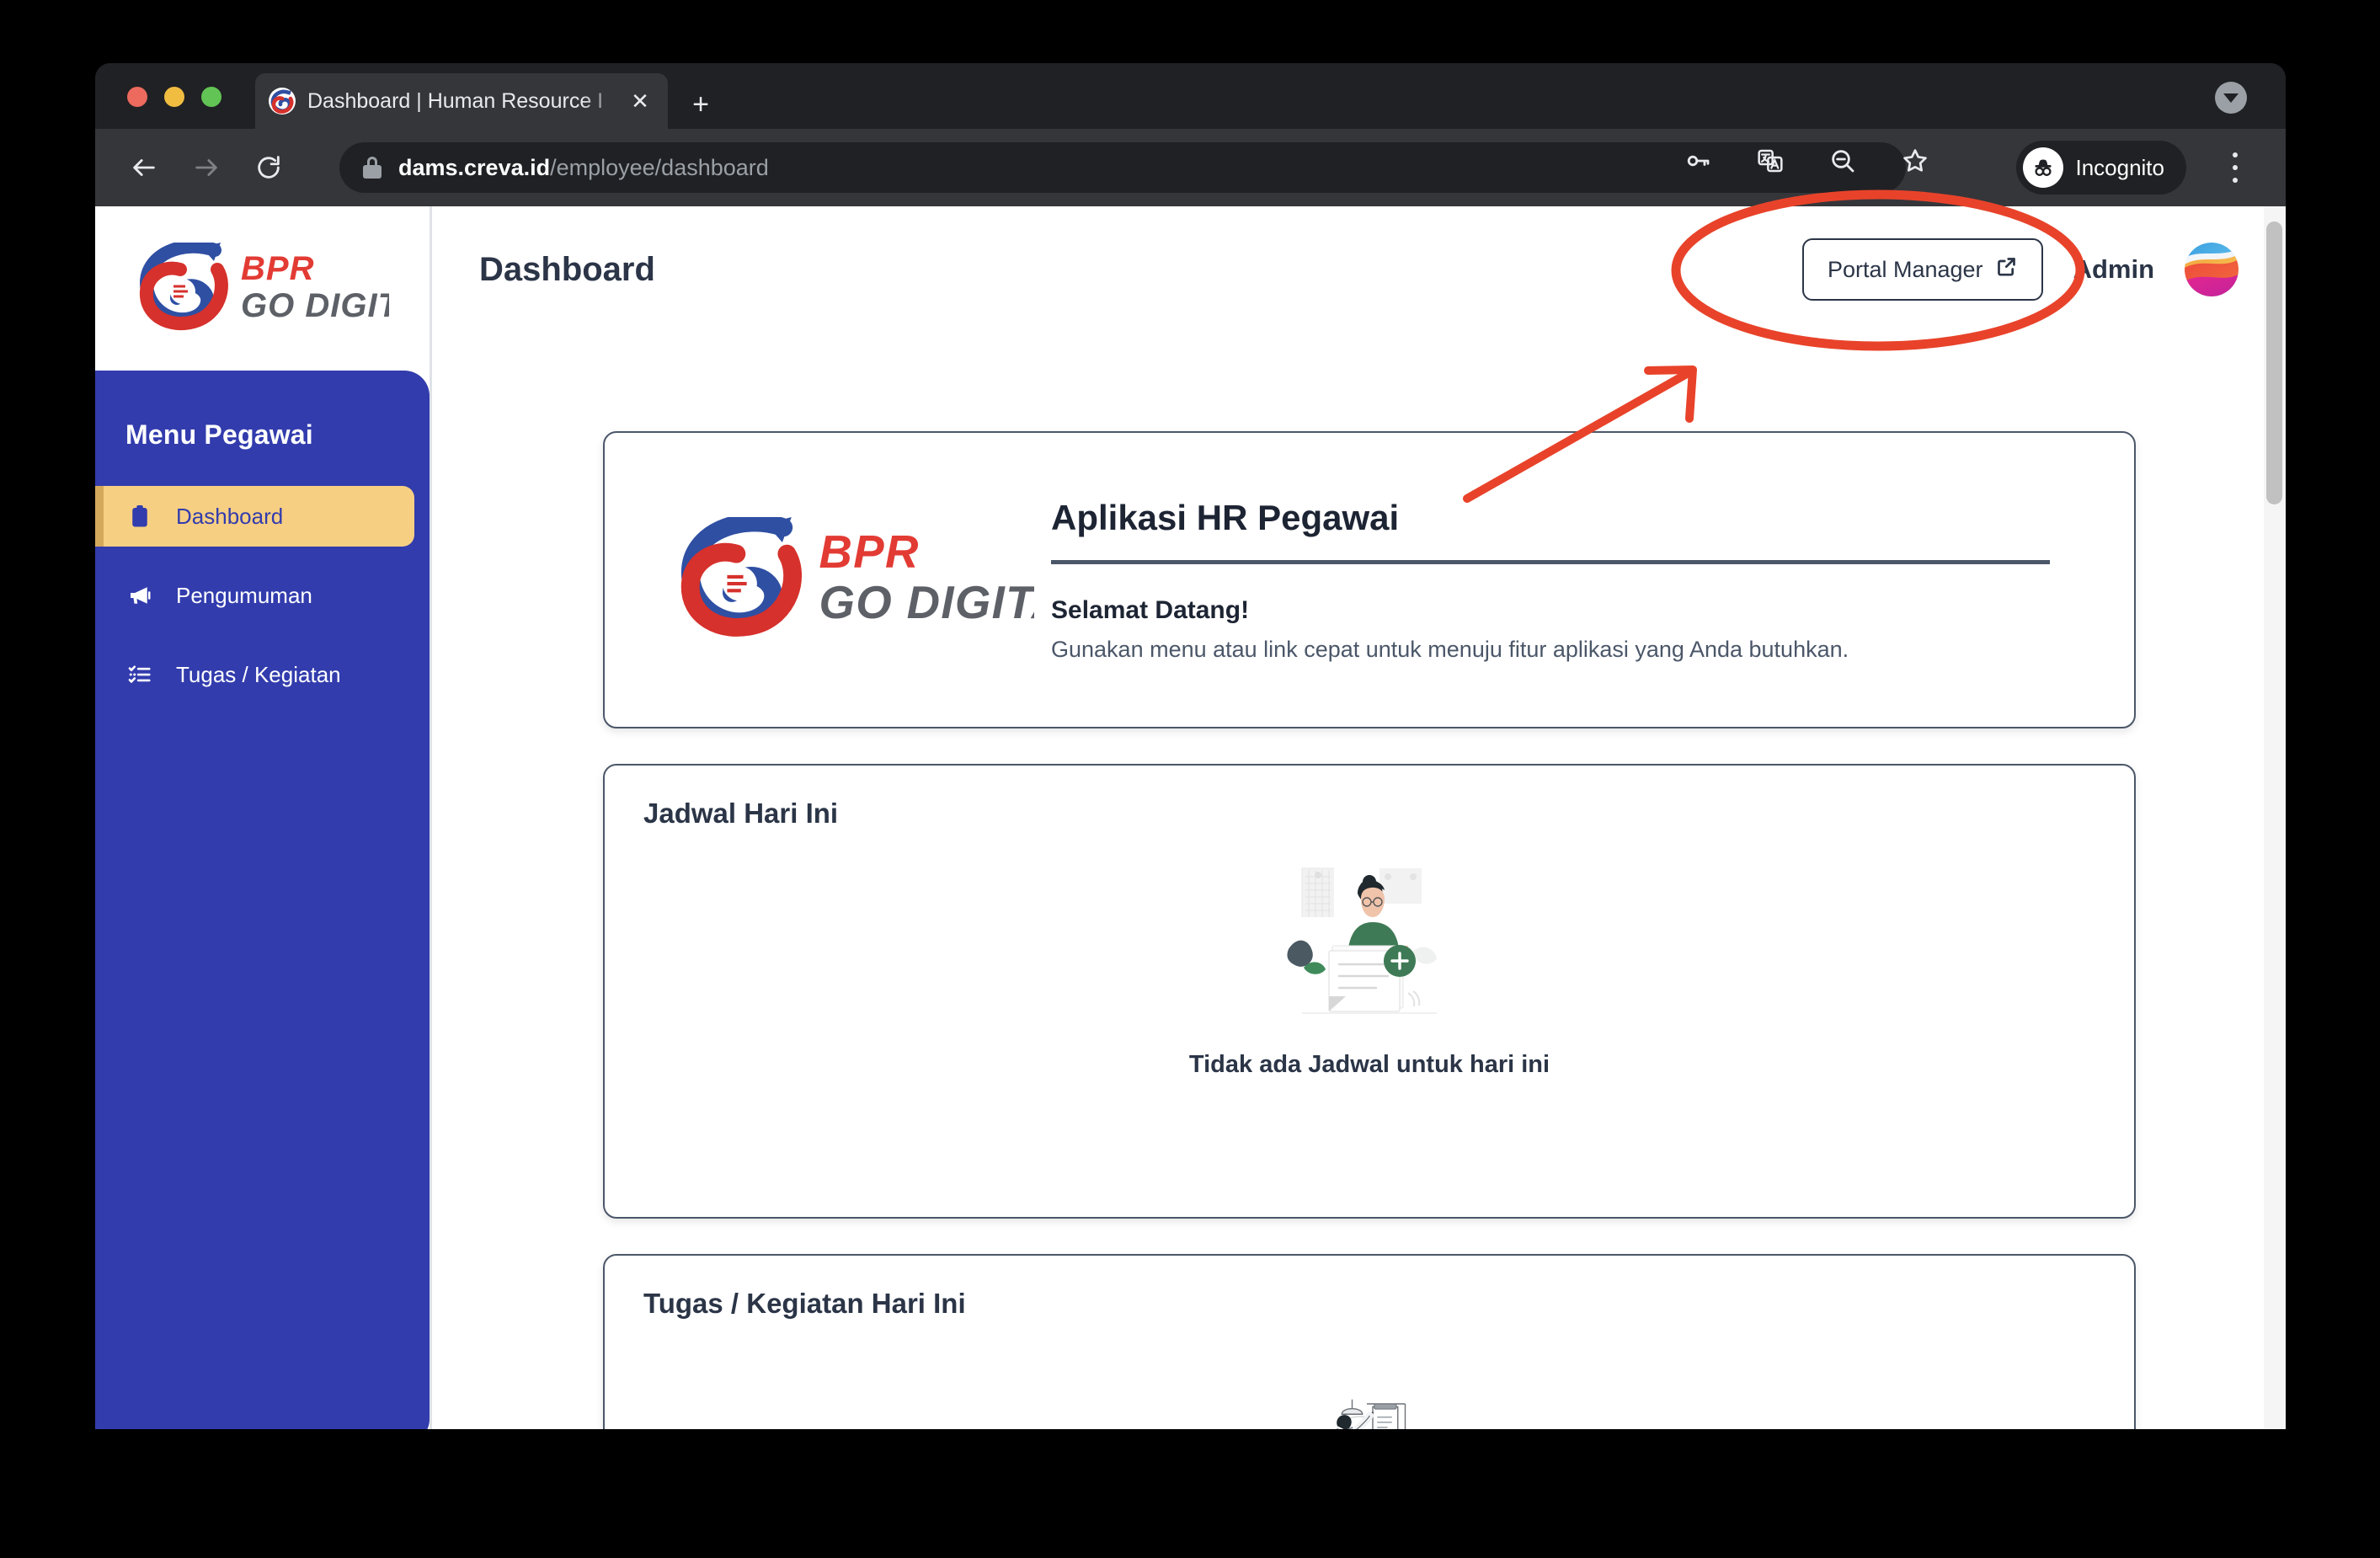 The height and width of the screenshot is (1558, 2380). Describe the element at coordinates (2119, 167) in the screenshot. I see `incognito-profile-label: Incognito` at that location.